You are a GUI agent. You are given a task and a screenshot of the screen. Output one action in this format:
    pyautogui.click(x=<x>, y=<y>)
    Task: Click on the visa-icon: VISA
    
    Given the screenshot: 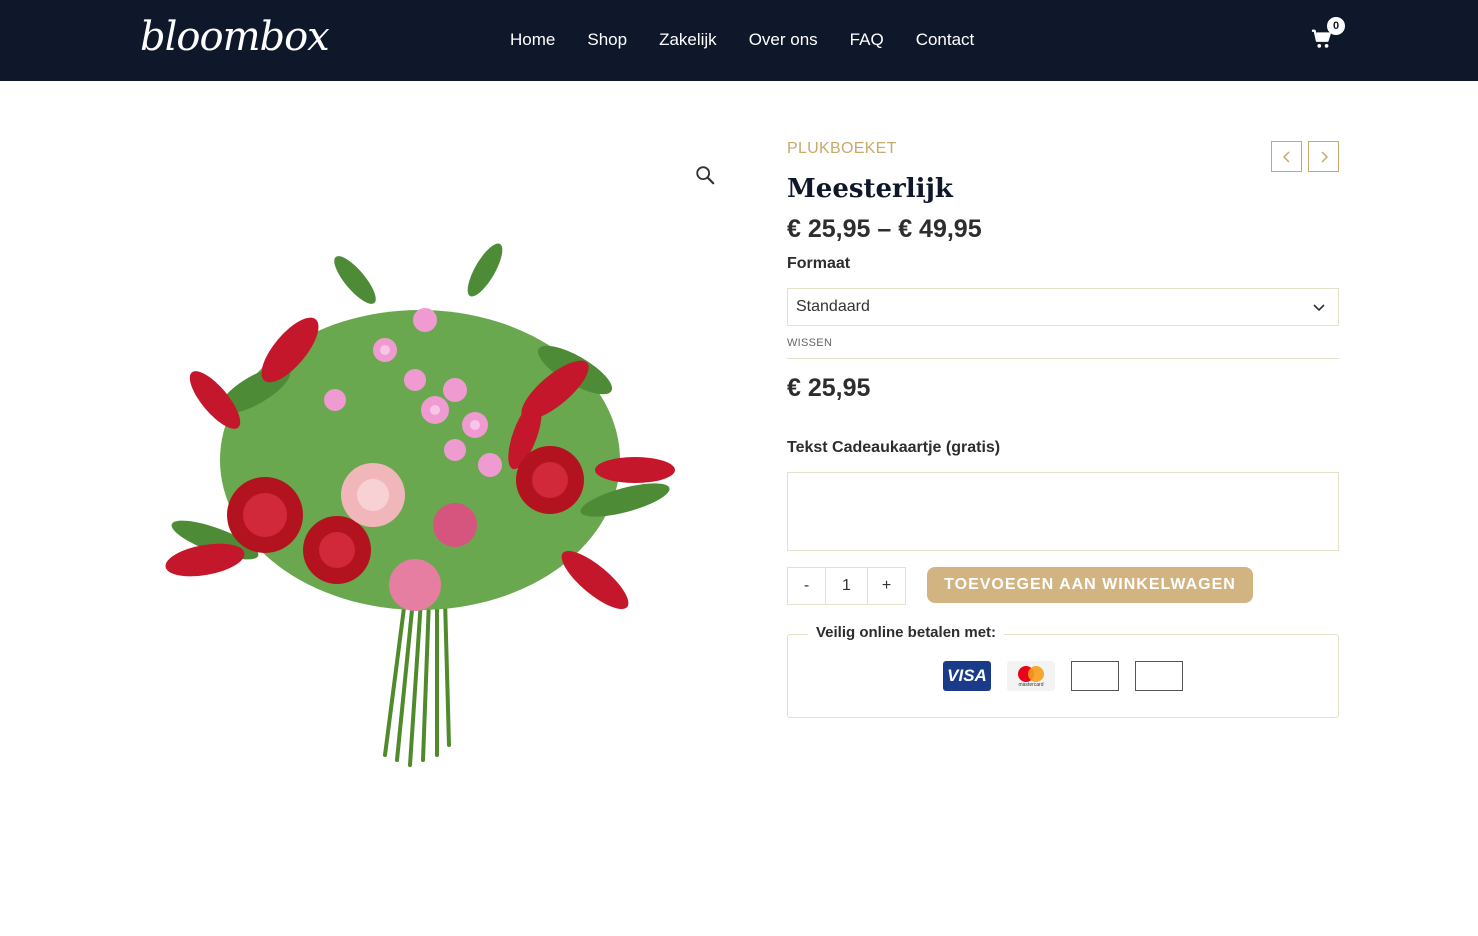 What is the action you would take?
    pyautogui.click(x=967, y=676)
    